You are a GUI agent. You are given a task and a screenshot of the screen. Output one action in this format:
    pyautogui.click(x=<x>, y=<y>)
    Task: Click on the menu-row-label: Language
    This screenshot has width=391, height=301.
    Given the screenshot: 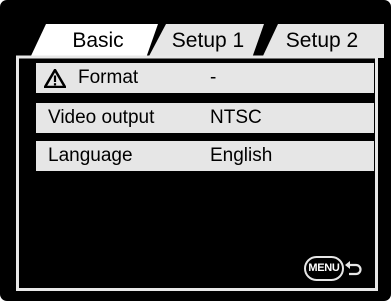 What is the action you would take?
    pyautogui.click(x=90, y=155)
    